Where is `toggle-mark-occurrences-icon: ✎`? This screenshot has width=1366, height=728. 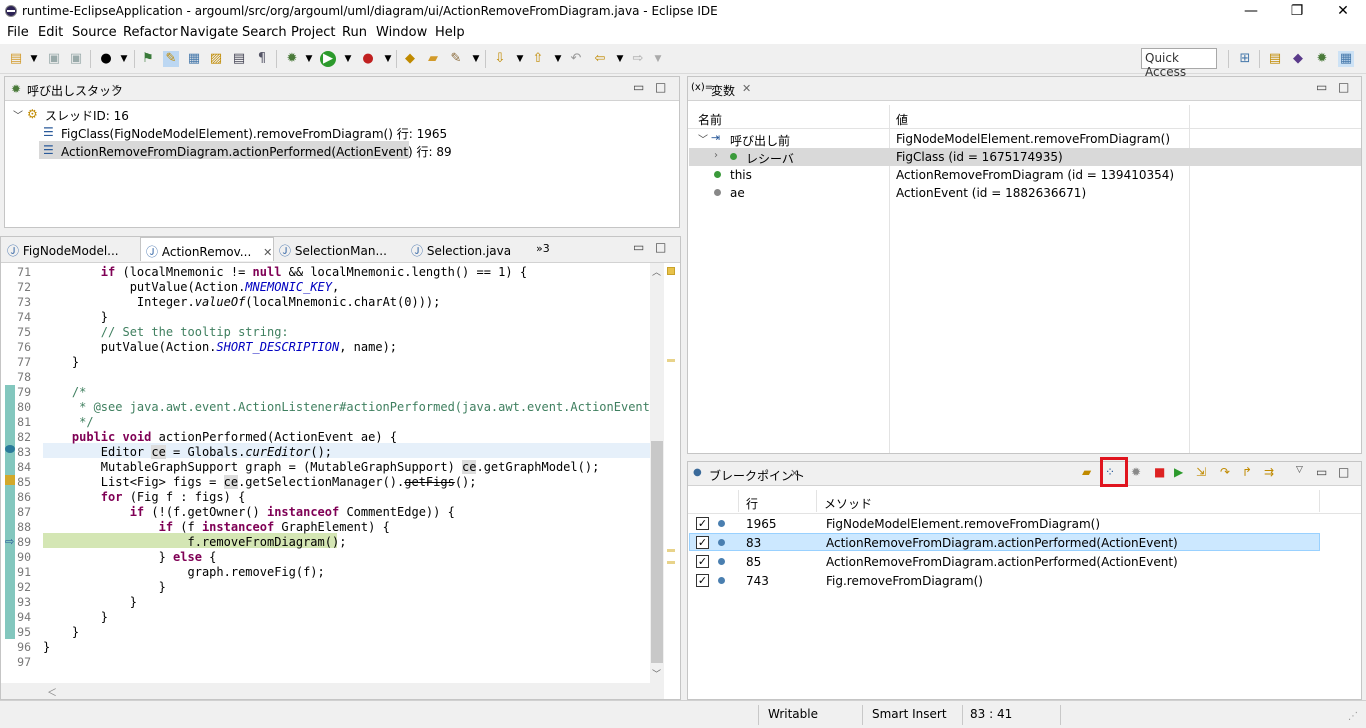
toggle-mark-occurrences-icon: ✎ is located at coordinates (171, 59).